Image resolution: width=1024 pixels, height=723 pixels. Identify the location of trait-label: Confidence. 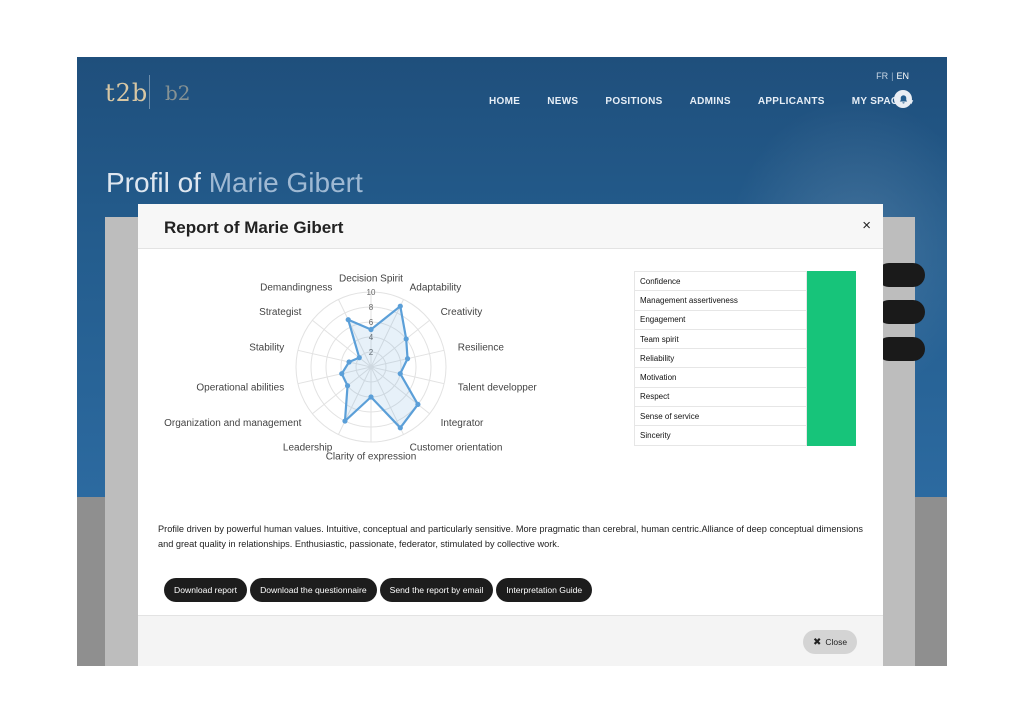
(720, 281).